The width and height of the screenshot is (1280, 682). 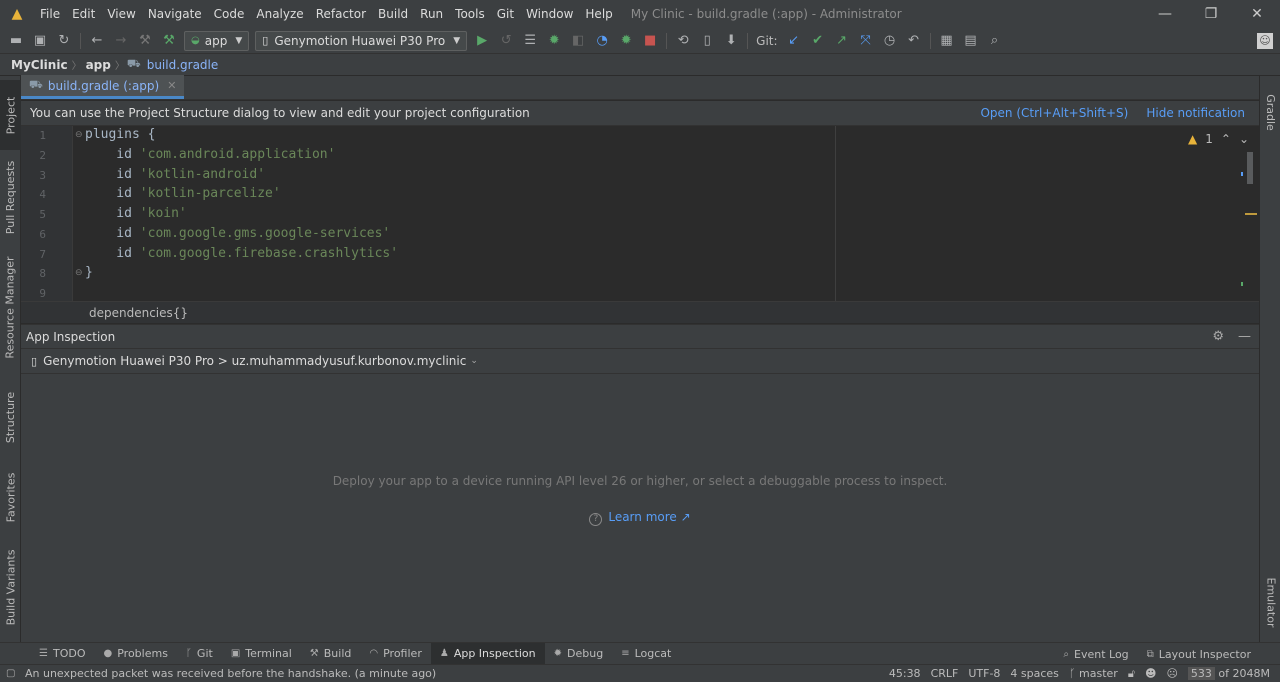 I want to click on close-icon: ✕, so click(x=171, y=85).